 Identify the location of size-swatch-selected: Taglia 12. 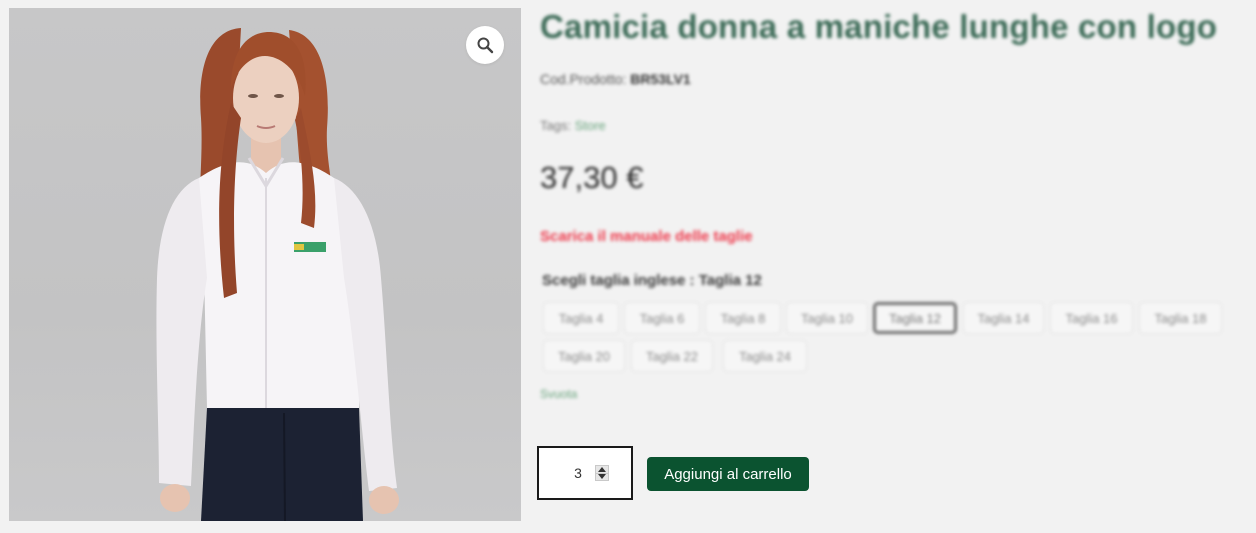
(915, 318).